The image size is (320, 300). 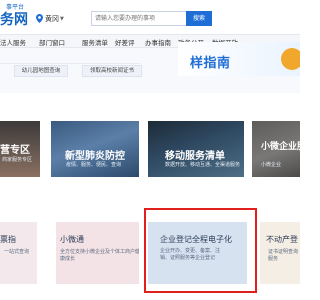 What do you see at coordinates (282, 239) in the screenshot?
I see `card-title: 不动产登` at bounding box center [282, 239].